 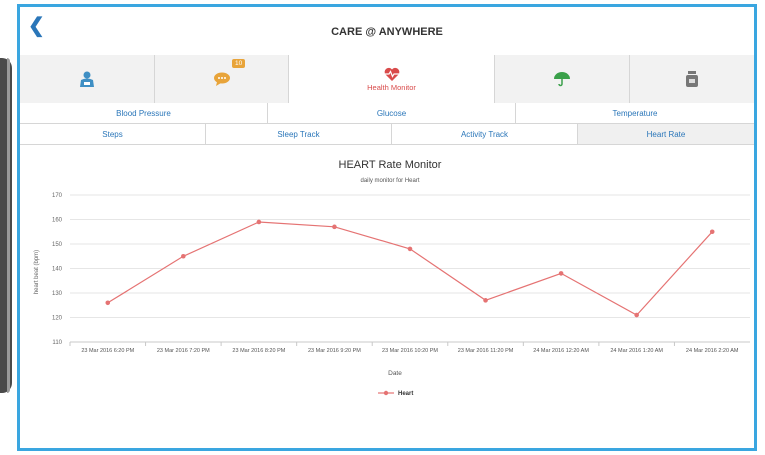 I want to click on device-edge, so click(x=6, y=225).